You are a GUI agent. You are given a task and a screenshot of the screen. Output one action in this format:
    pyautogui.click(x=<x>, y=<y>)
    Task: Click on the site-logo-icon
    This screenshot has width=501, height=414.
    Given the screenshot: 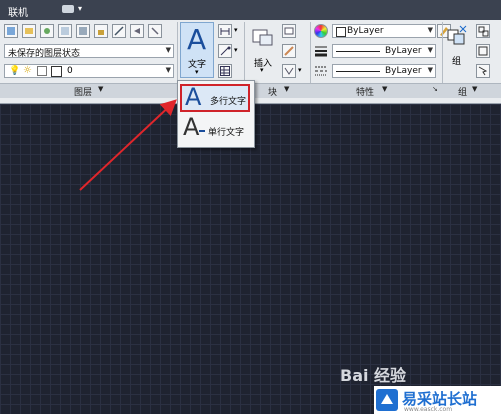 What is the action you would take?
    pyautogui.click(x=387, y=400)
    